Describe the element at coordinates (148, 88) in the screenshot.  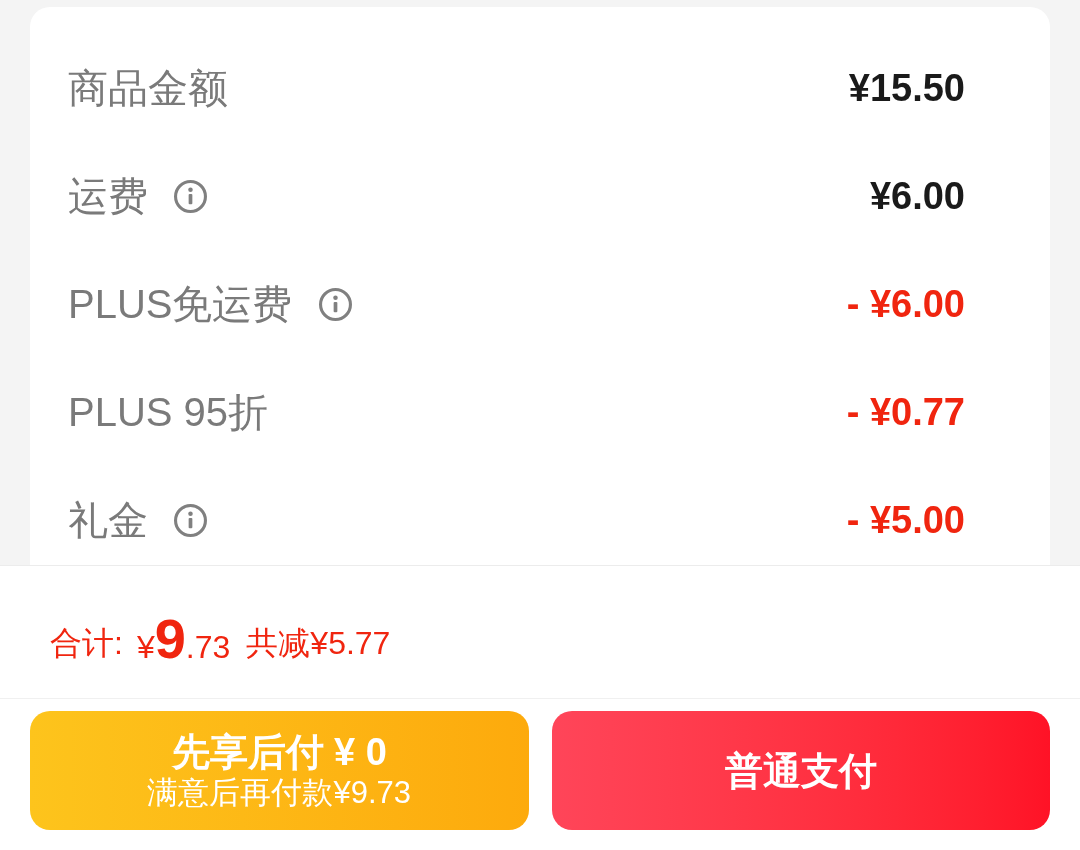
I see `fee-label: 商品金额` at that location.